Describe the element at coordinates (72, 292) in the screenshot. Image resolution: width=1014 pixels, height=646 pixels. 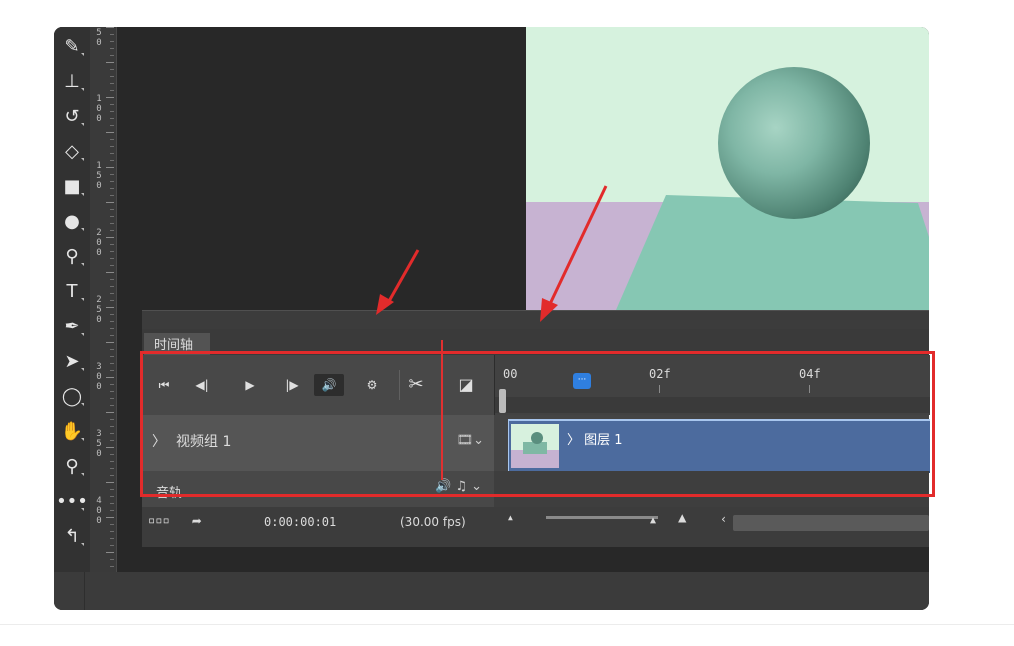
I see `type-icon: T` at that location.